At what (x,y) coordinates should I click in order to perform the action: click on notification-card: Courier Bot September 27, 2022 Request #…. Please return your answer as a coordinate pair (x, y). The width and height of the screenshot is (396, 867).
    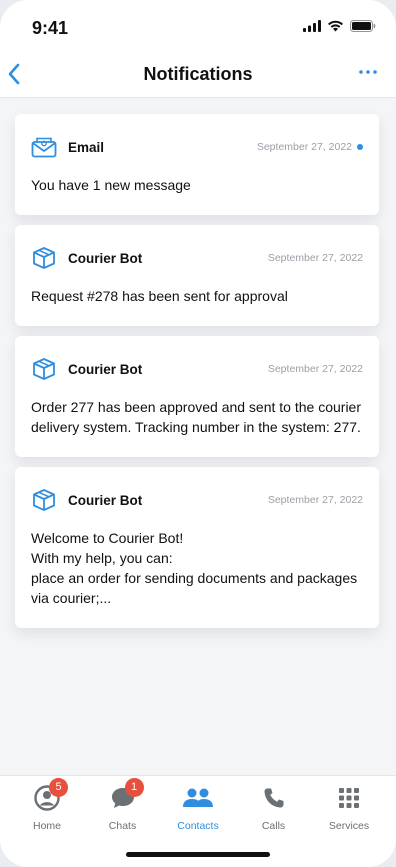
    Looking at the image, I should click on (197, 275).